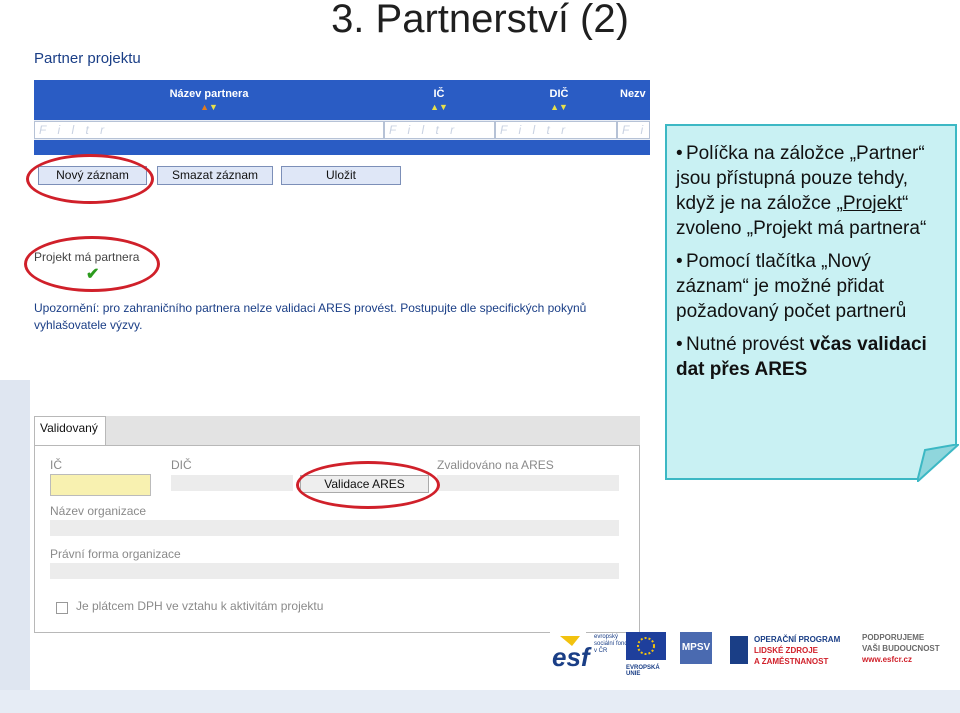 The width and height of the screenshot is (960, 713). What do you see at coordinates (209, 130) in the screenshot?
I see `filter-input-partner-name: F i l t r` at bounding box center [209, 130].